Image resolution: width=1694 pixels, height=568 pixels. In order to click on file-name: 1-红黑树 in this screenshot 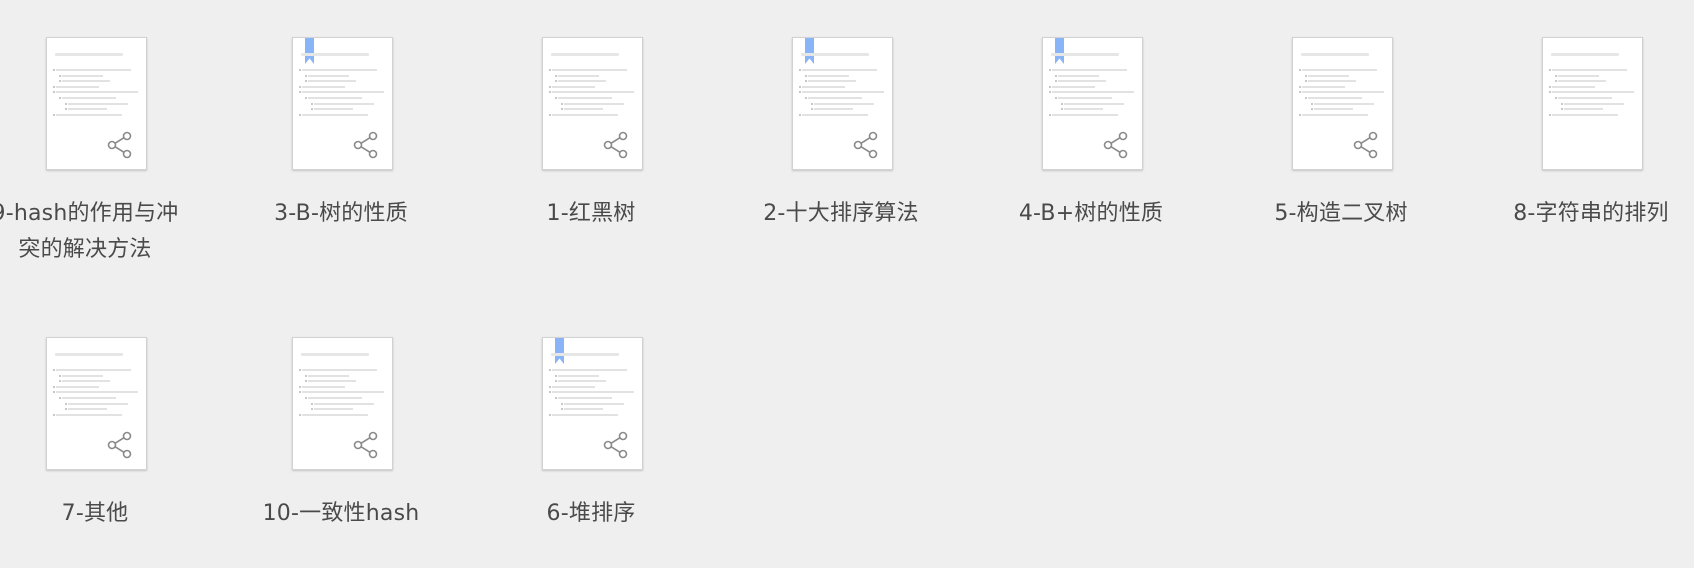, I will do `click(591, 214)`.